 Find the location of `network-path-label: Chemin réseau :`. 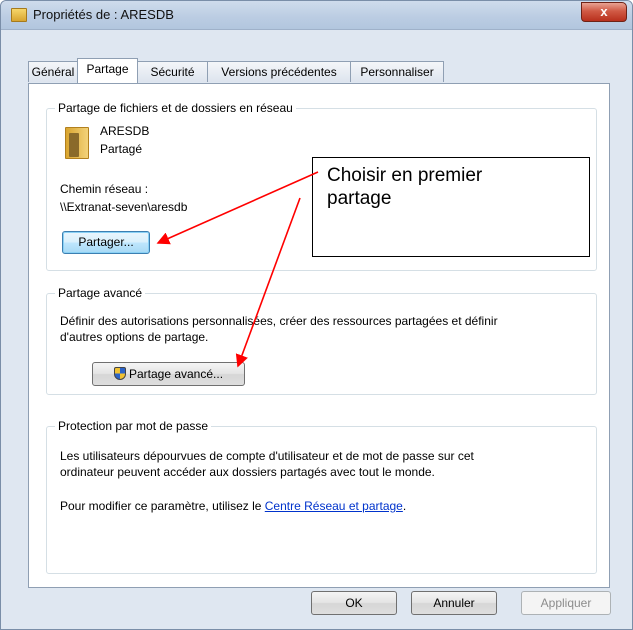

network-path-label: Chemin réseau : is located at coordinates (104, 189).